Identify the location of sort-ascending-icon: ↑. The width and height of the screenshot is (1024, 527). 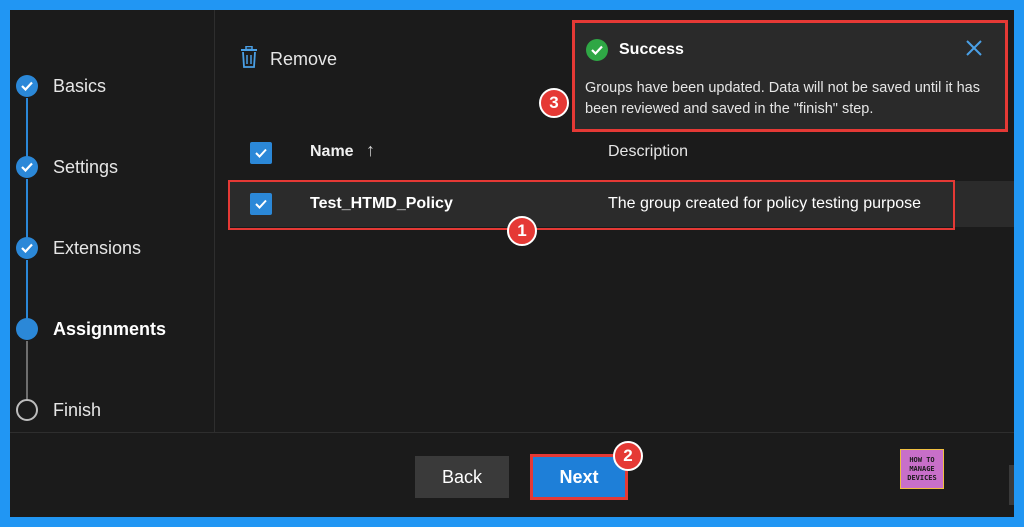
(370, 150).